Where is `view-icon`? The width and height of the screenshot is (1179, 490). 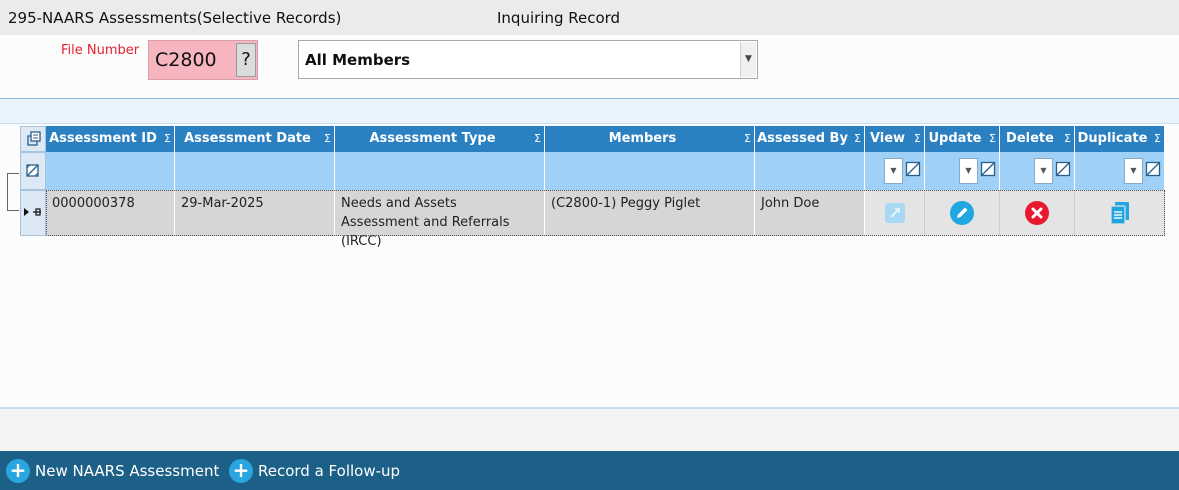
view-icon is located at coordinates (894, 213).